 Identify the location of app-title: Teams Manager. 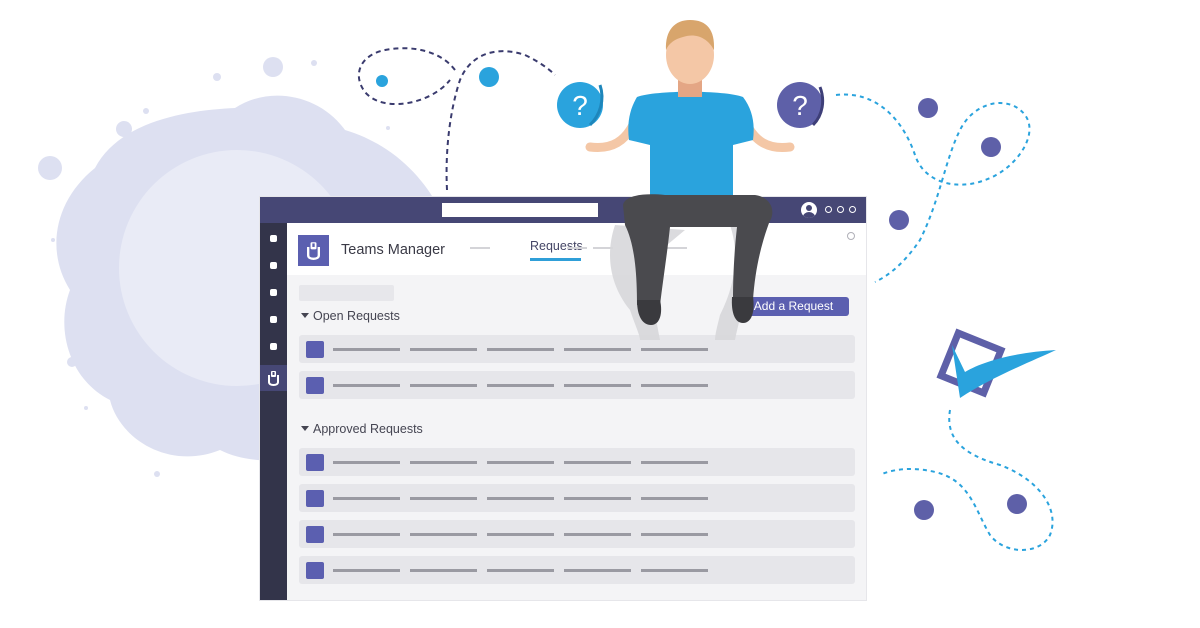
(393, 250).